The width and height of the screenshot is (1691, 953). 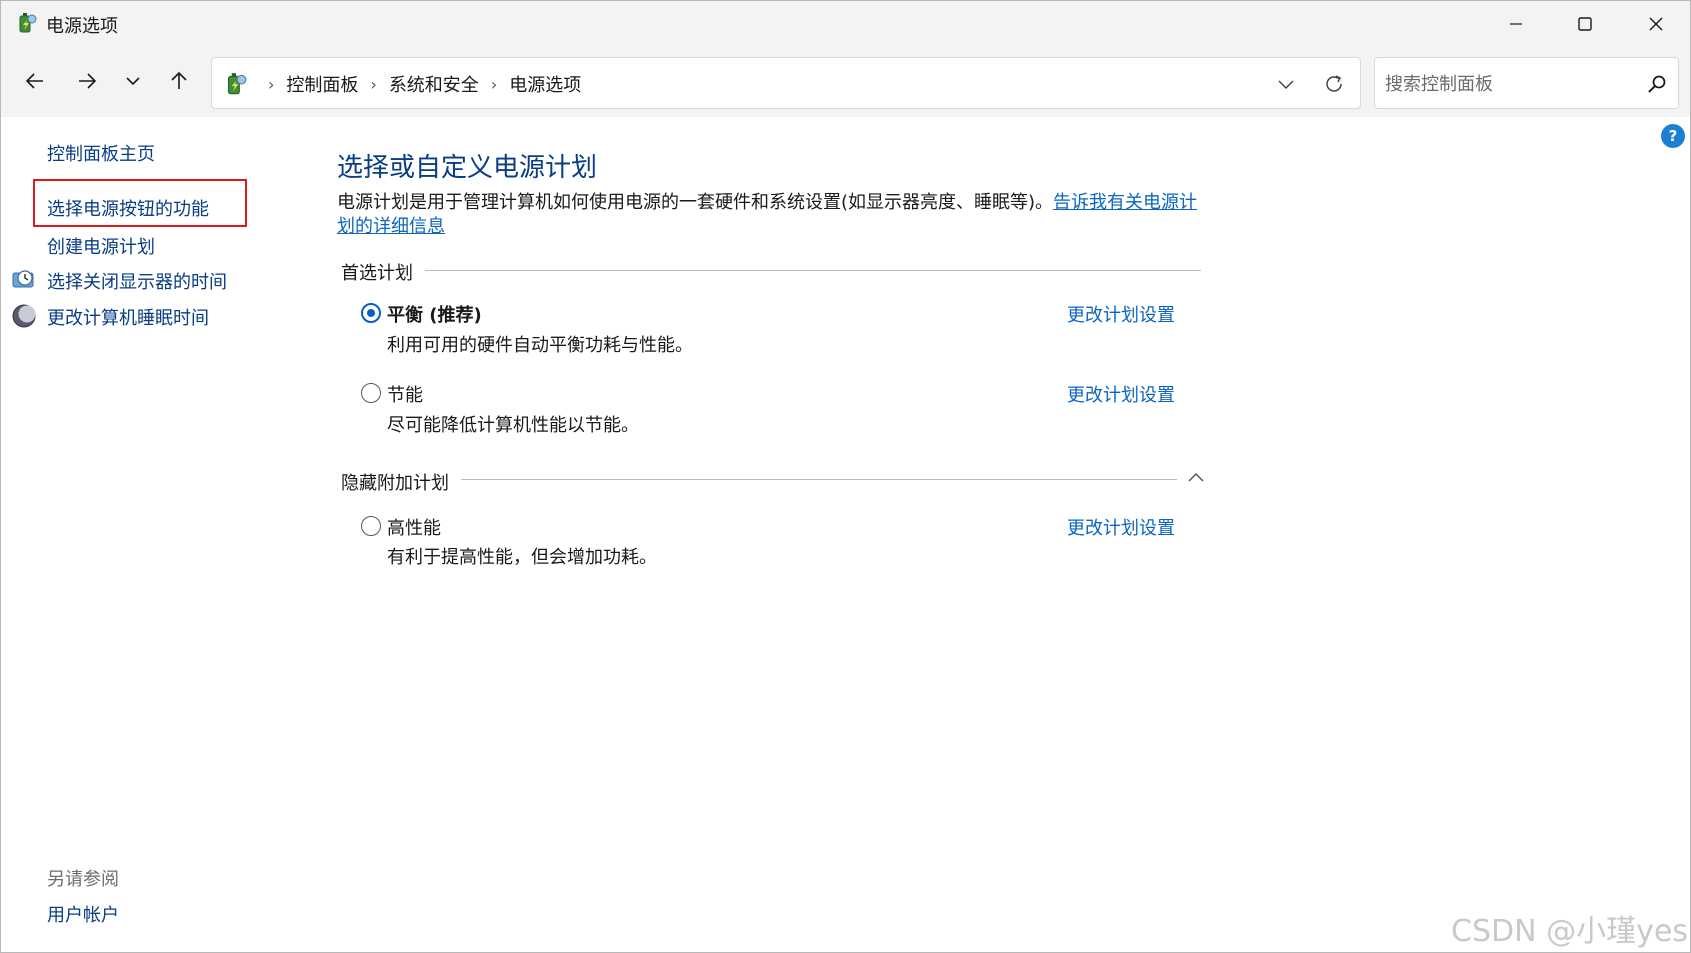 I want to click on plan-power-saver-change-link: 更改计划设置, so click(x=1121, y=394).